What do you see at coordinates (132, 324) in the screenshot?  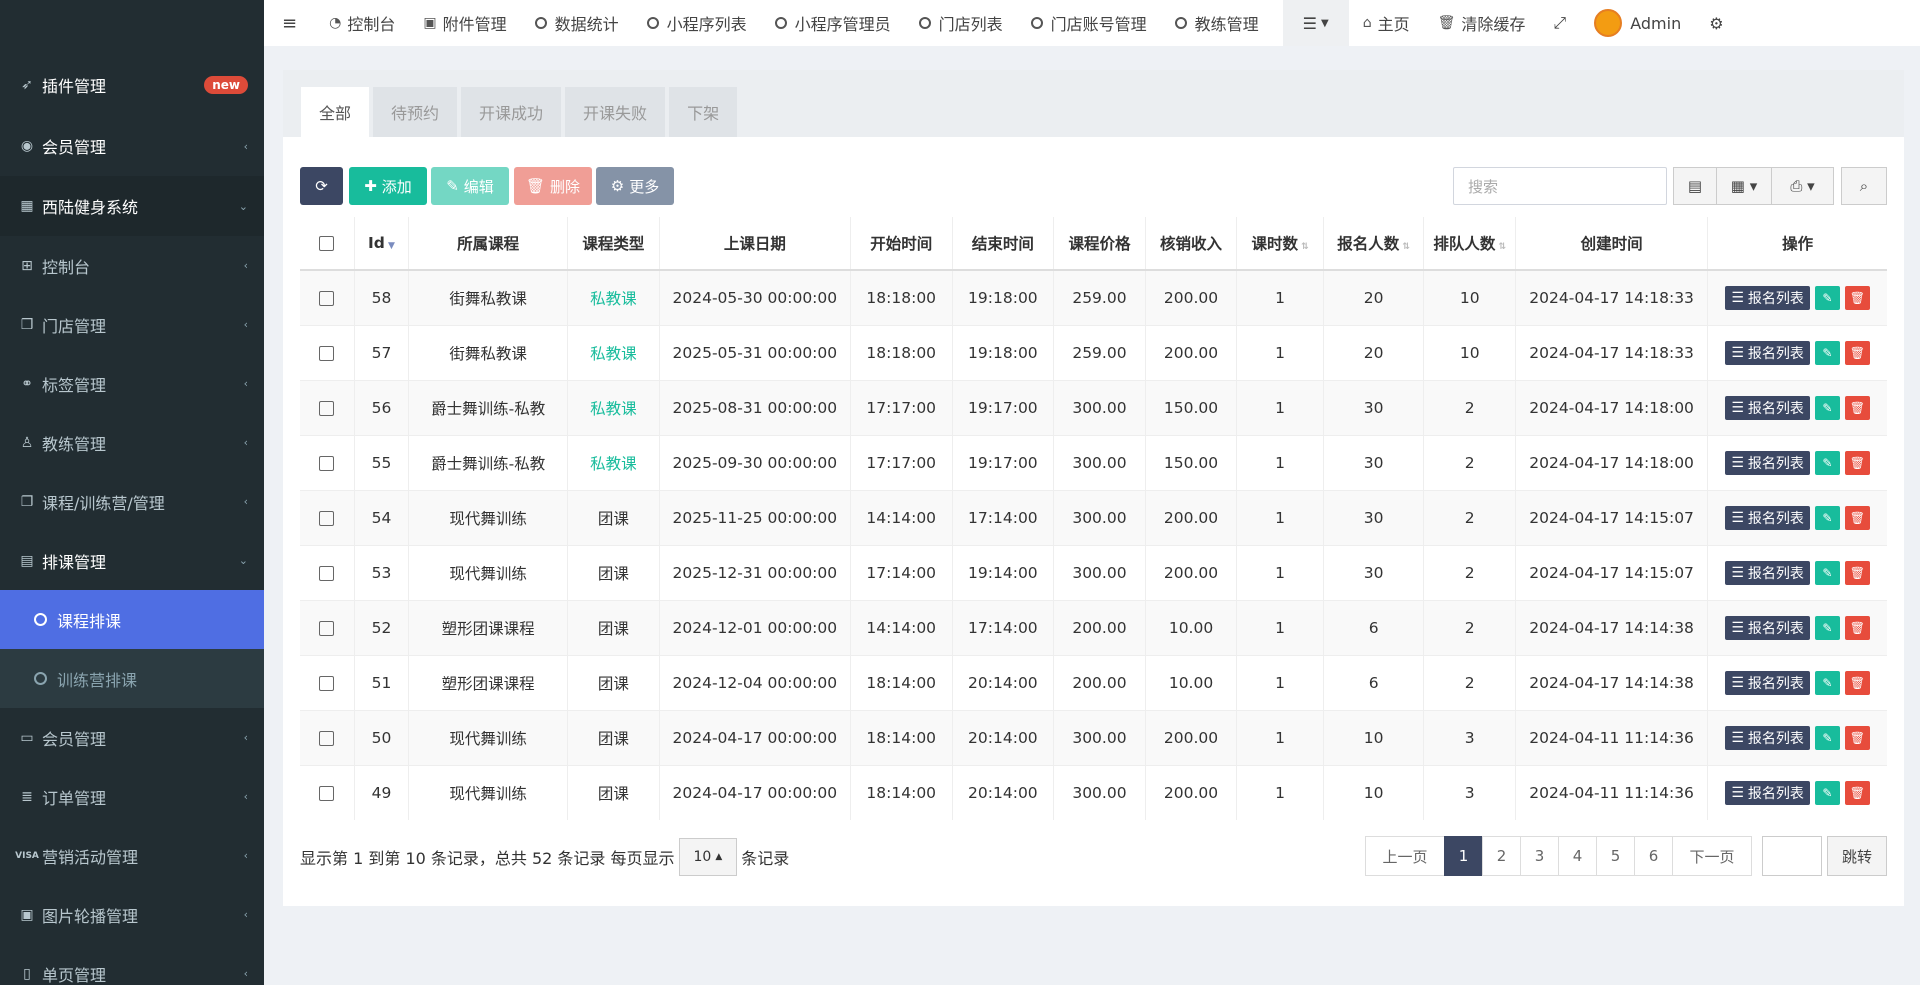 I see `sidebar-item-stores: ❒ 门店管理 ‹` at bounding box center [132, 324].